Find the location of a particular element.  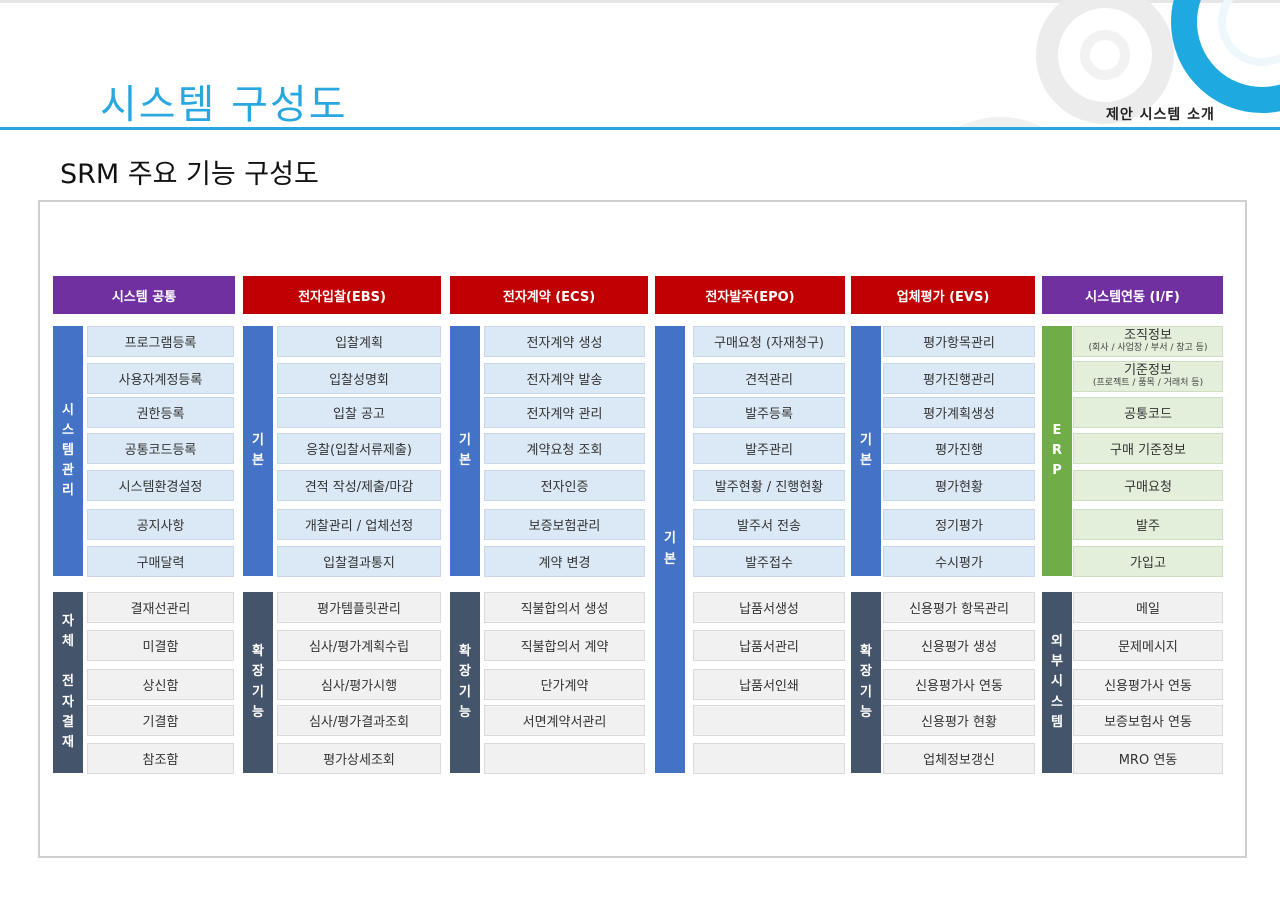

feature-item: 심사/평가시행 is located at coordinates (359, 684).